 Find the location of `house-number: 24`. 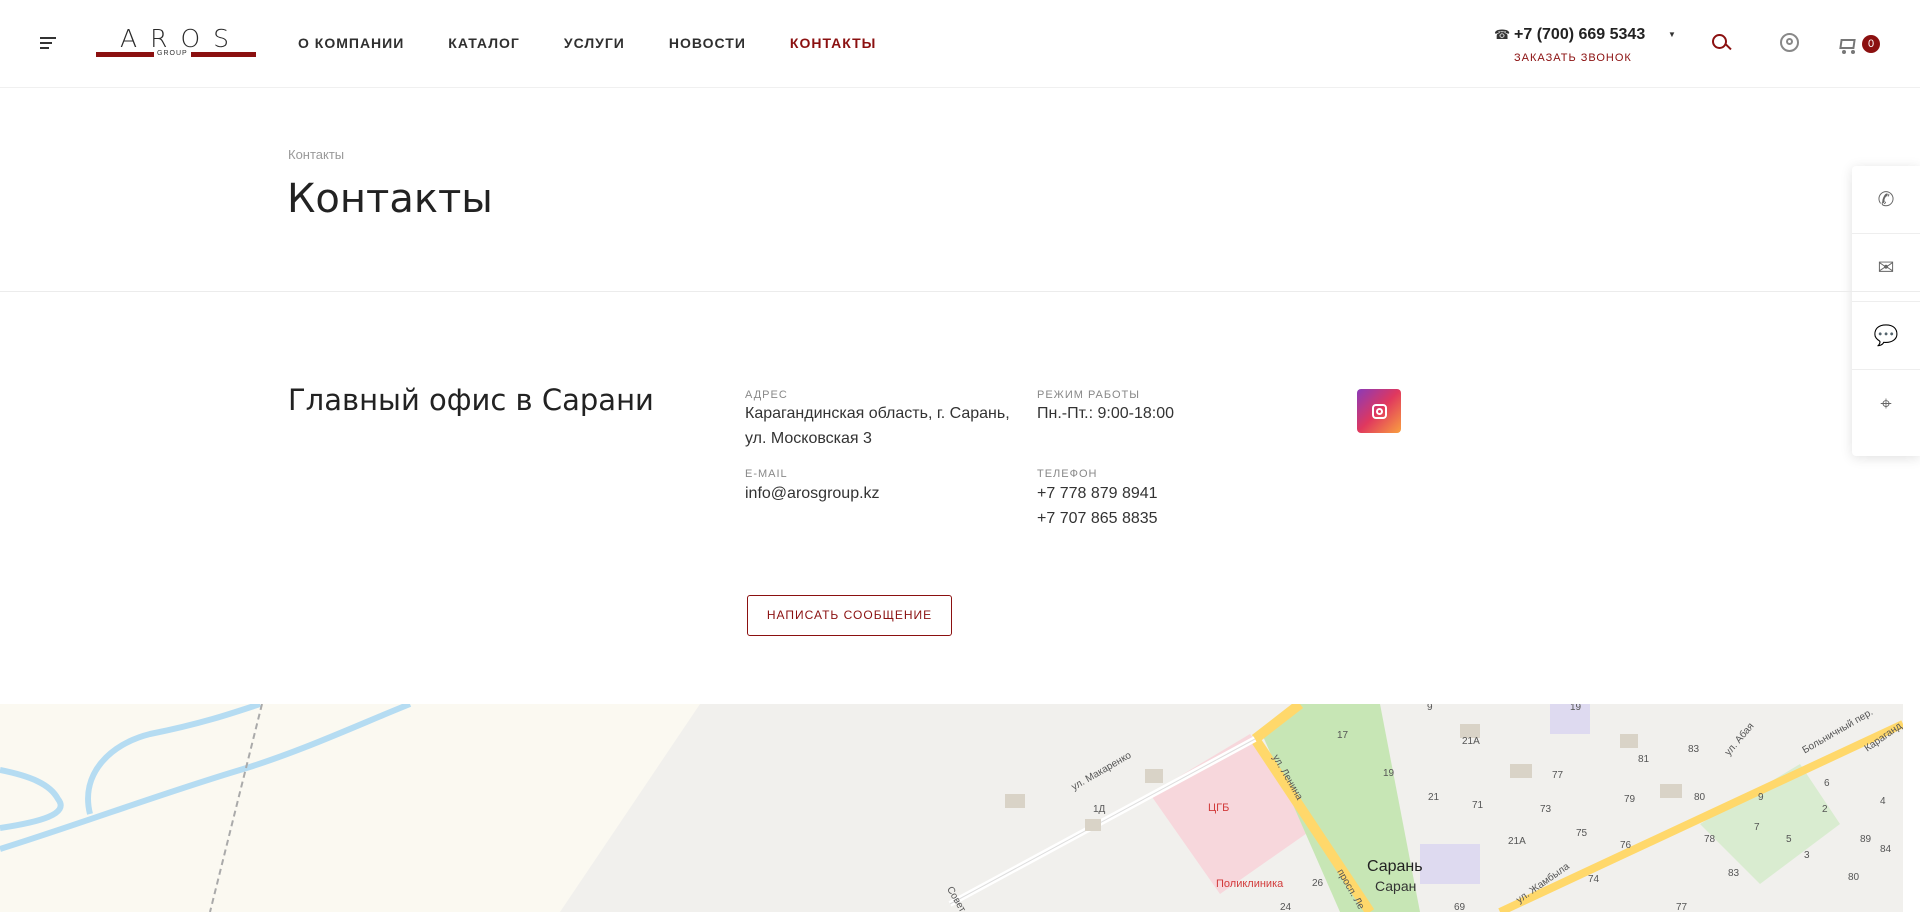

house-number: 24 is located at coordinates (1286, 907).